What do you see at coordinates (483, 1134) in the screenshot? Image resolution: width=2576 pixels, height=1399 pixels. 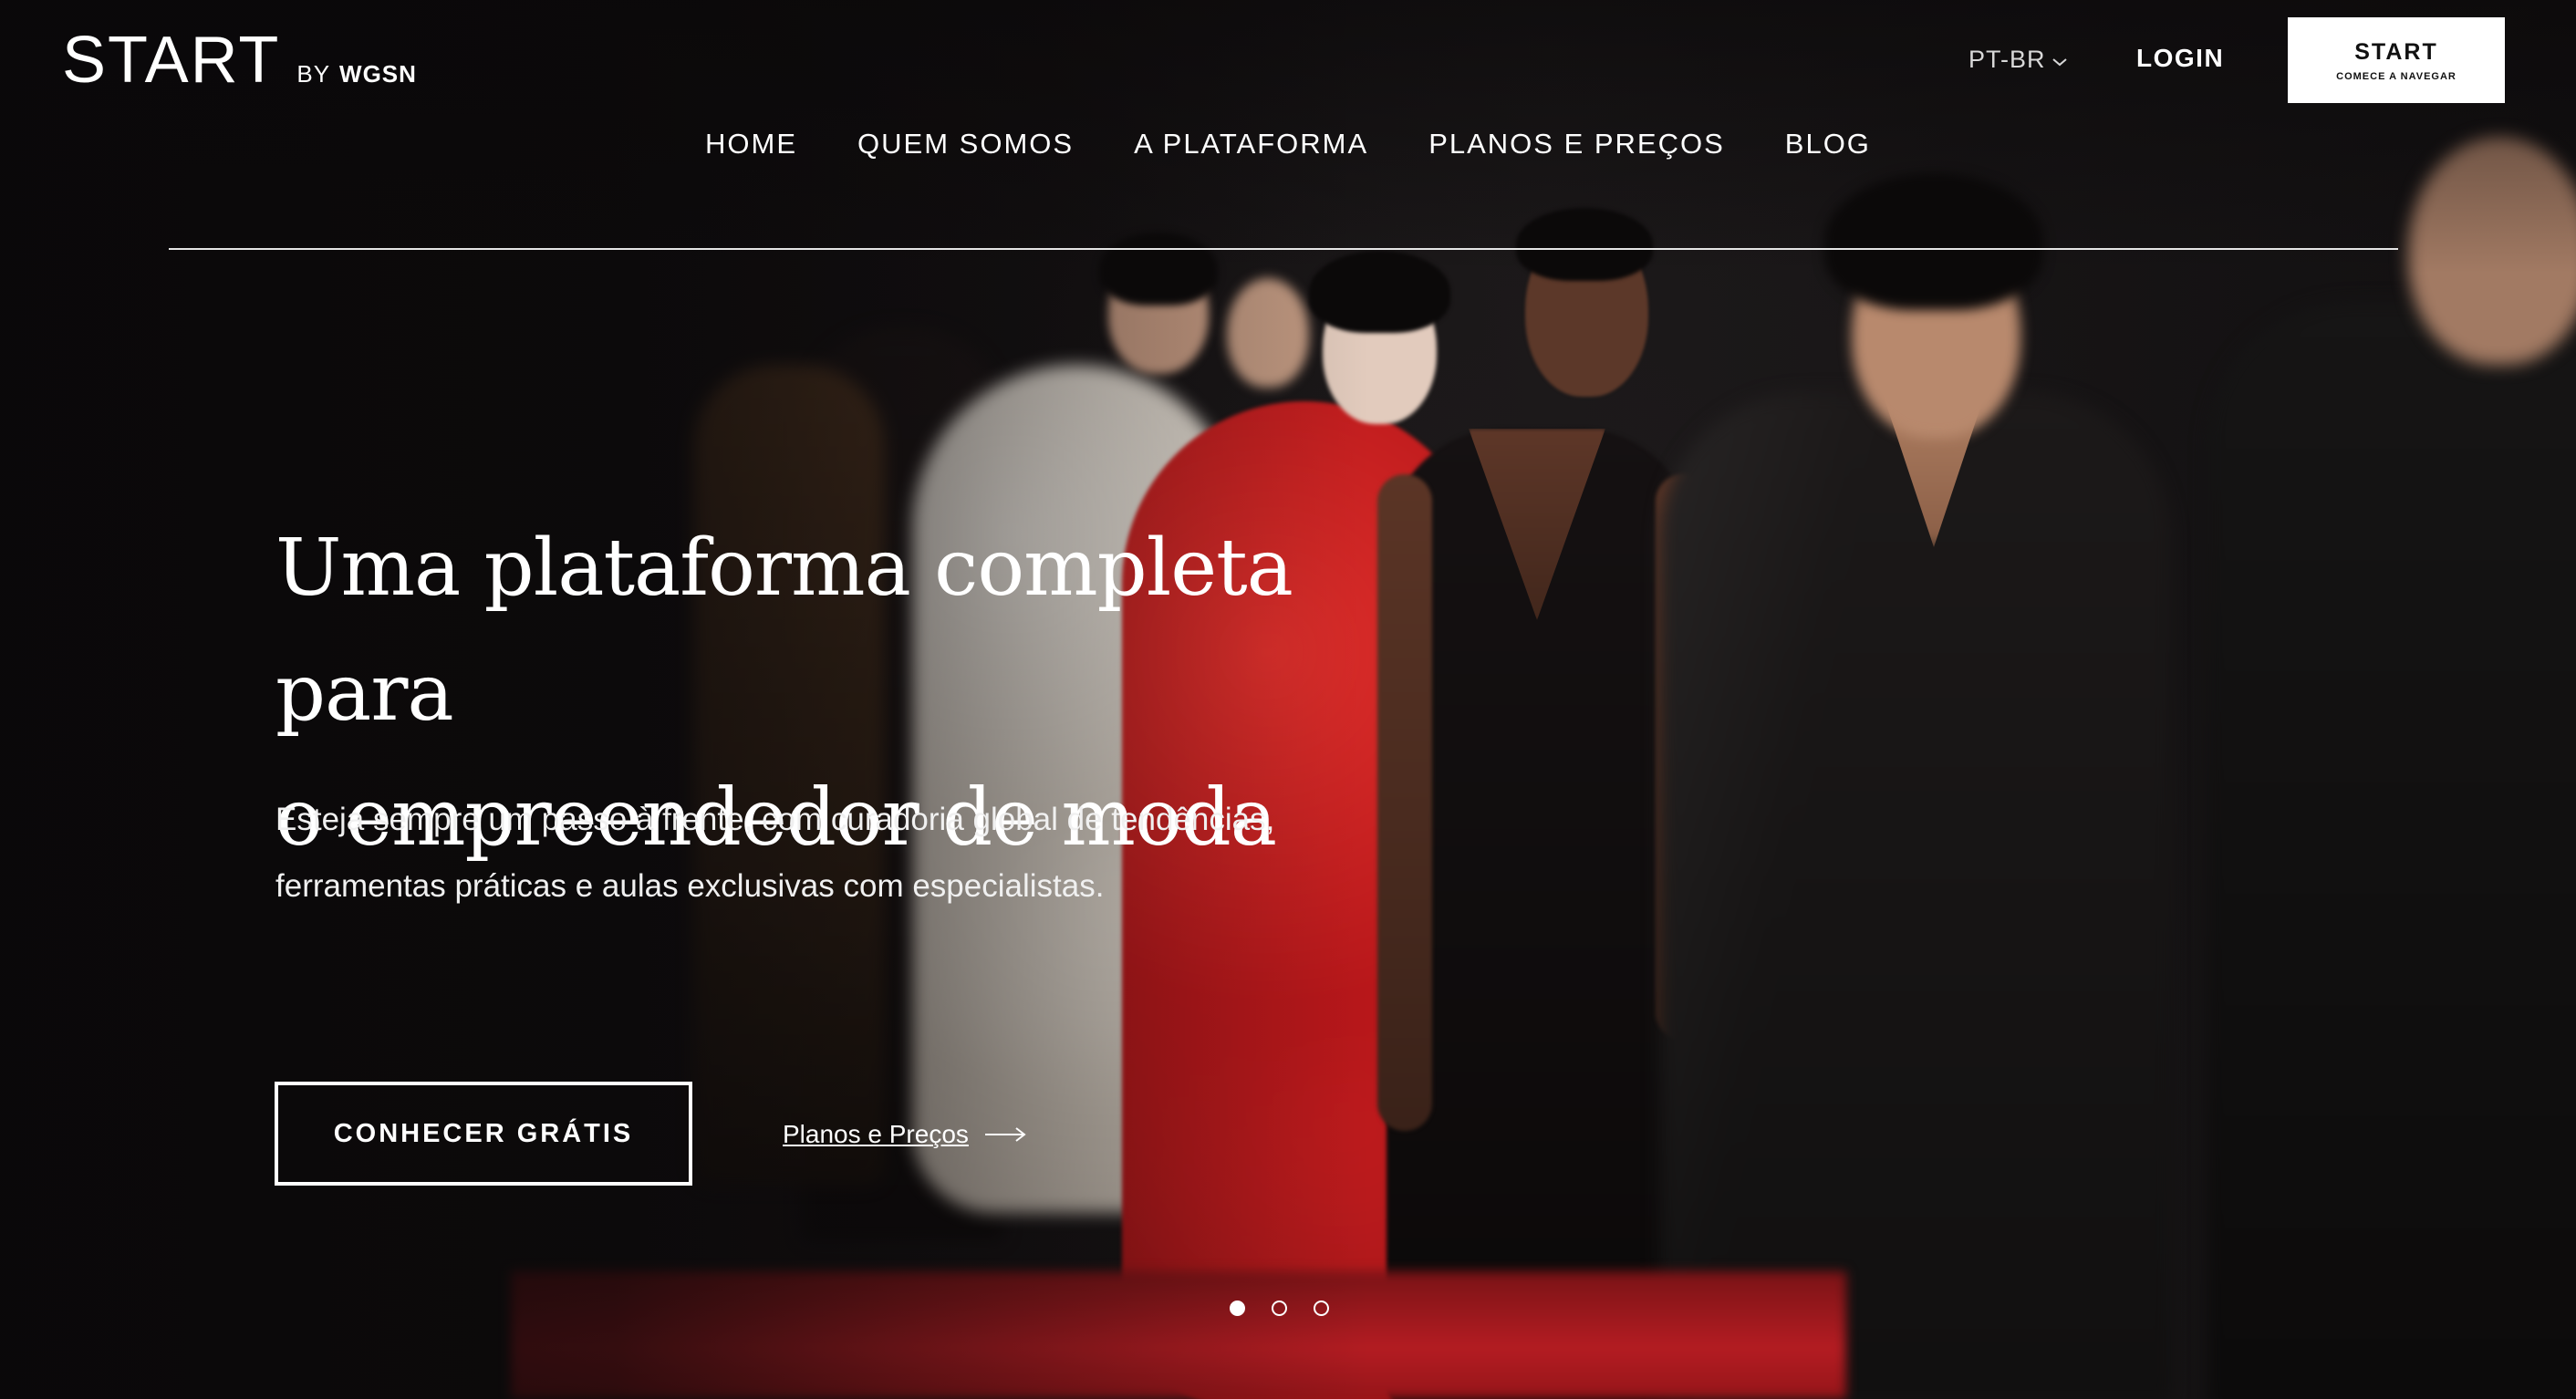 I see `conhecer-gratis-button: CONHECER GRÁTIS` at bounding box center [483, 1134].